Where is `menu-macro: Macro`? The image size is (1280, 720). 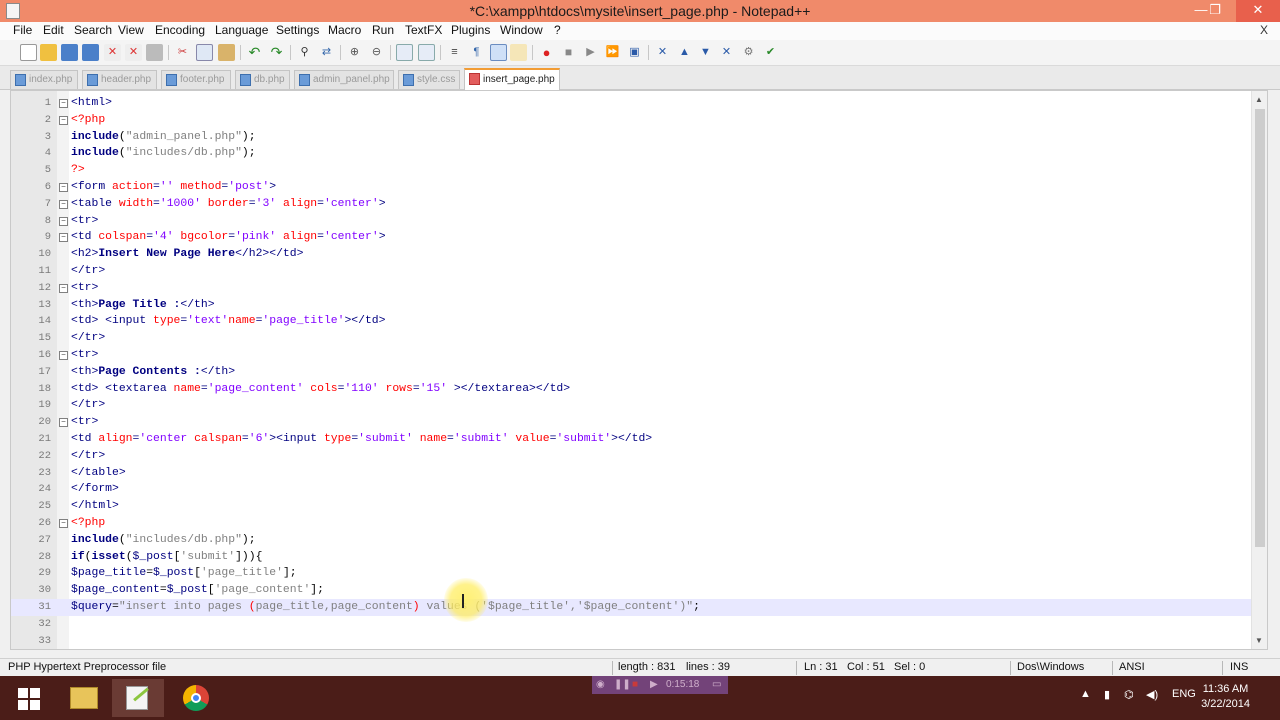 menu-macro: Macro is located at coordinates (344, 30).